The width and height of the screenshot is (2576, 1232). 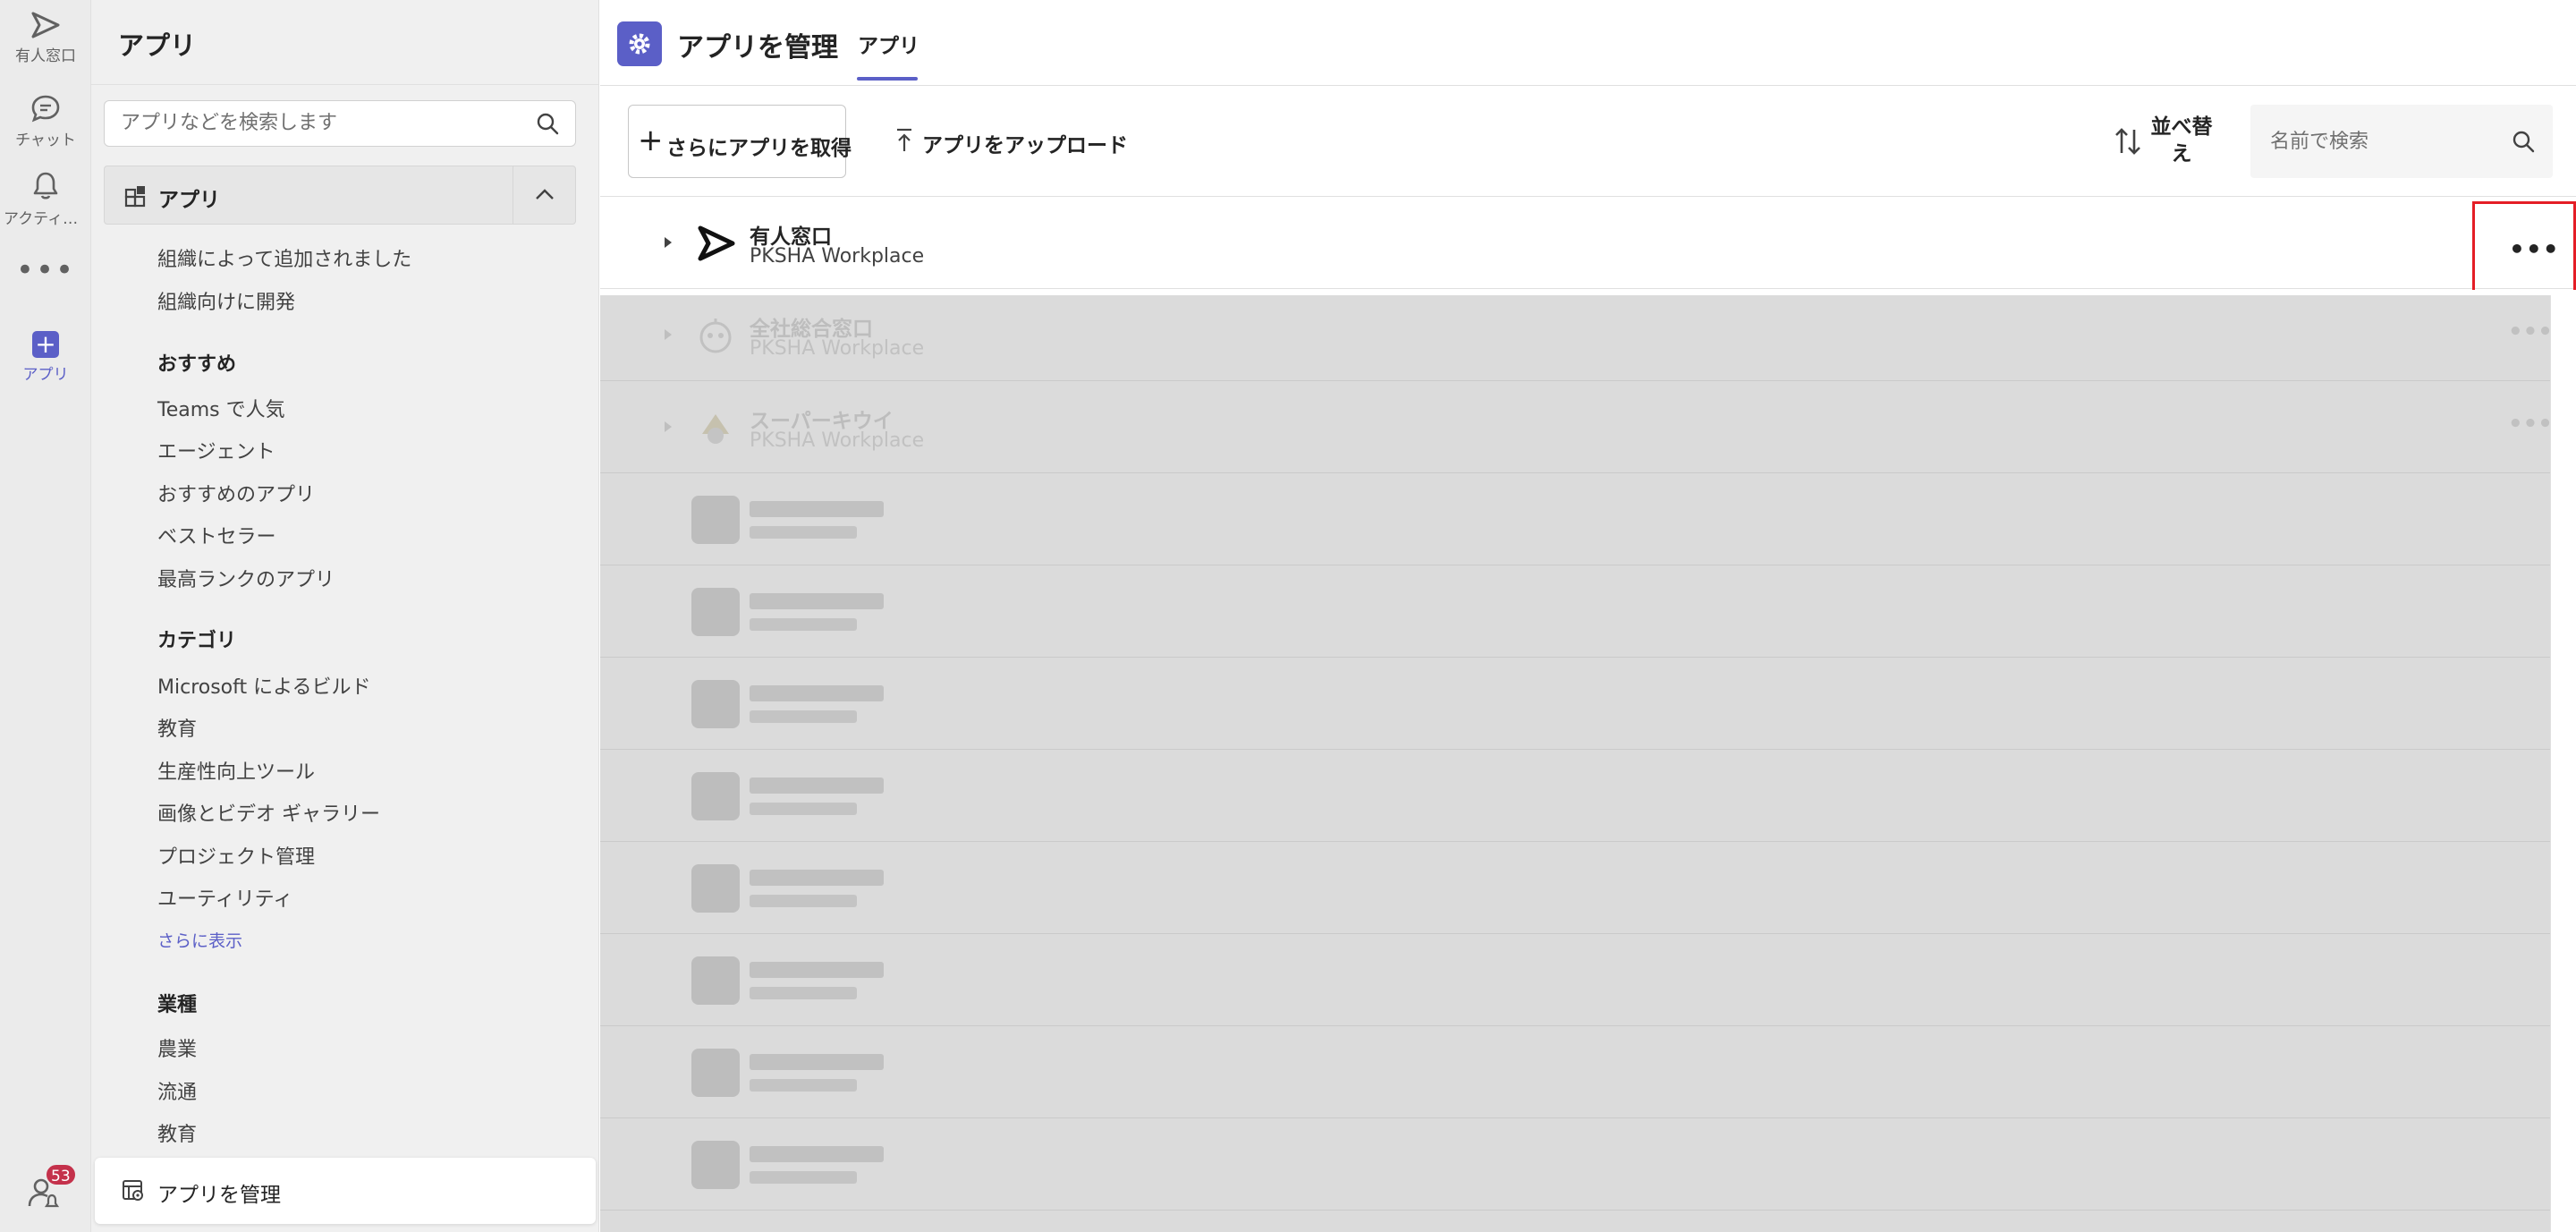 I want to click on sidebar-item-built-by-microsoft: Microsoft によるビルド, so click(x=263, y=685).